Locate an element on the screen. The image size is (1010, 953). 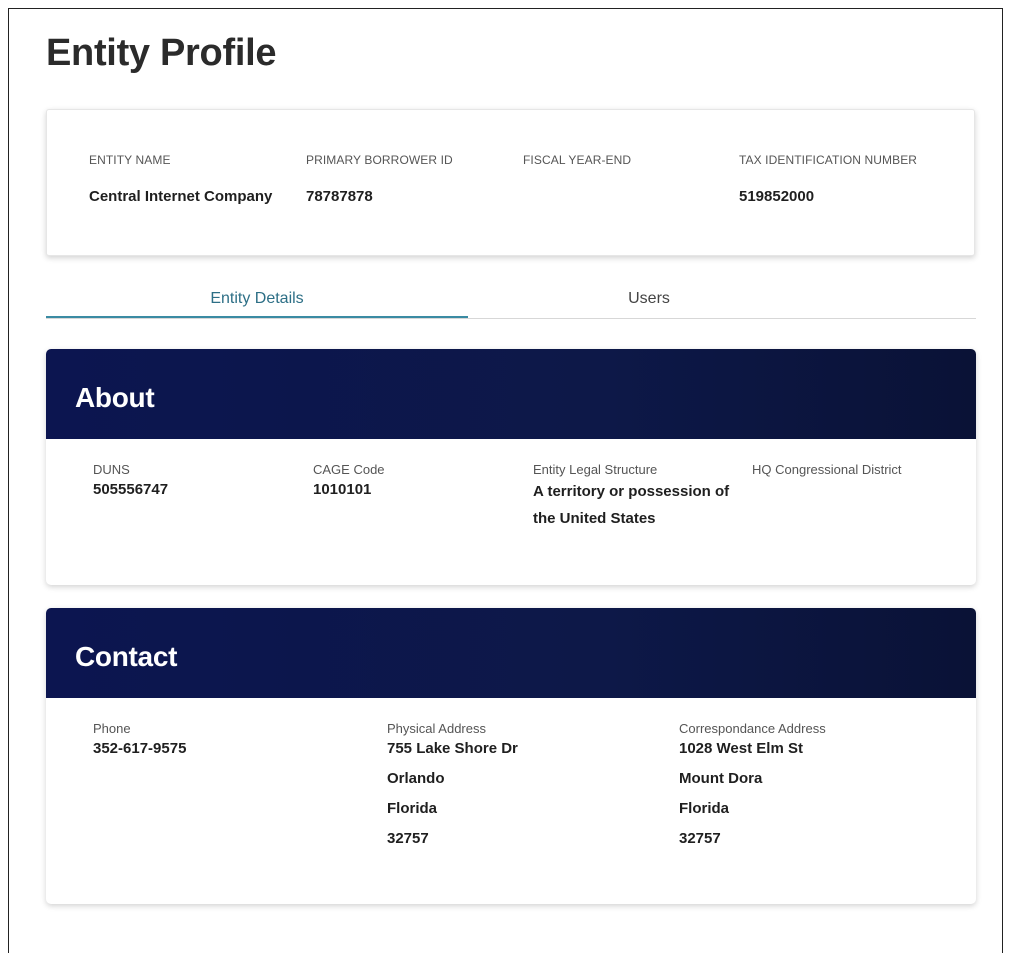
duns-field: DUNS 505556747 is located at coordinates (130, 481).